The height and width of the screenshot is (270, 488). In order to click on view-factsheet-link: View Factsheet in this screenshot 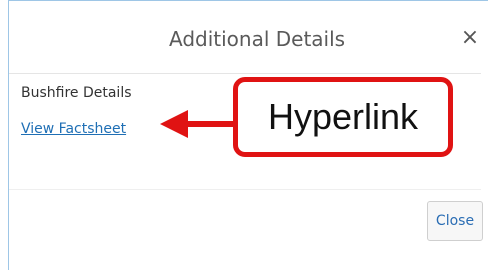, I will do `click(73, 129)`.